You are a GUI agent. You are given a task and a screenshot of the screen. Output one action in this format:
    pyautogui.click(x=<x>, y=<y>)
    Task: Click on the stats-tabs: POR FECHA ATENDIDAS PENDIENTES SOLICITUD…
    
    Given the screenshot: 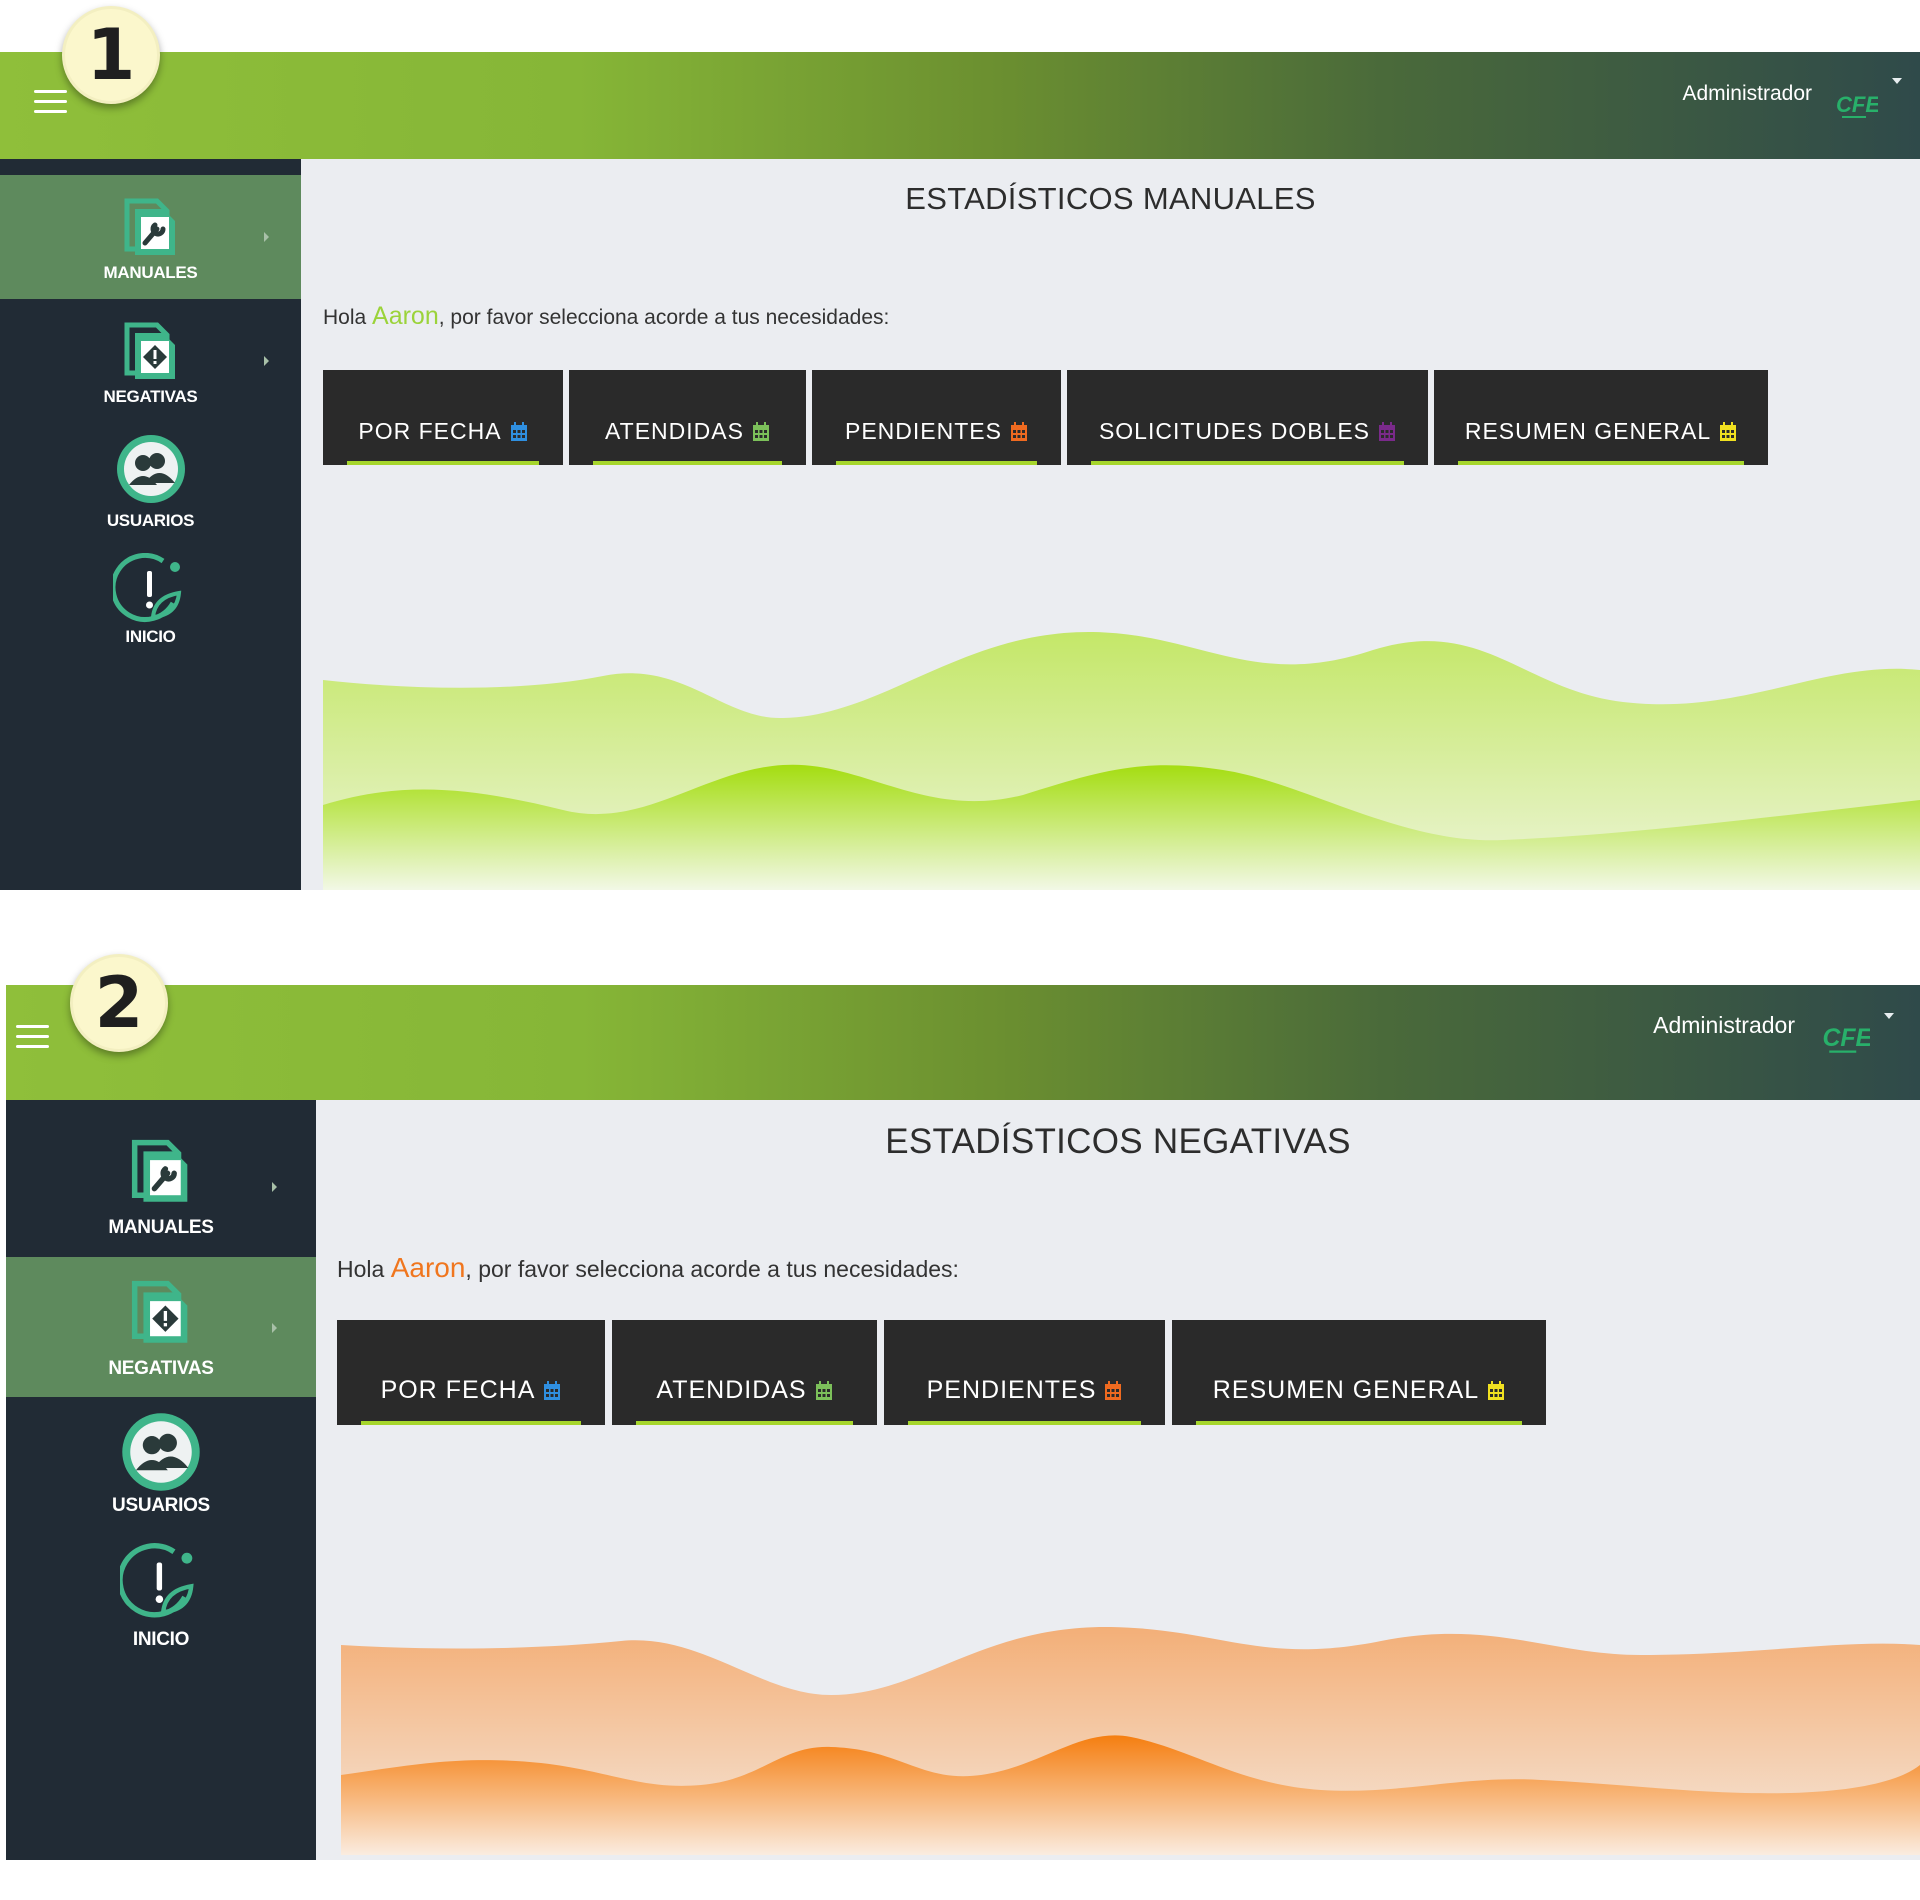 What is the action you would take?
    pyautogui.click(x=1045, y=417)
    